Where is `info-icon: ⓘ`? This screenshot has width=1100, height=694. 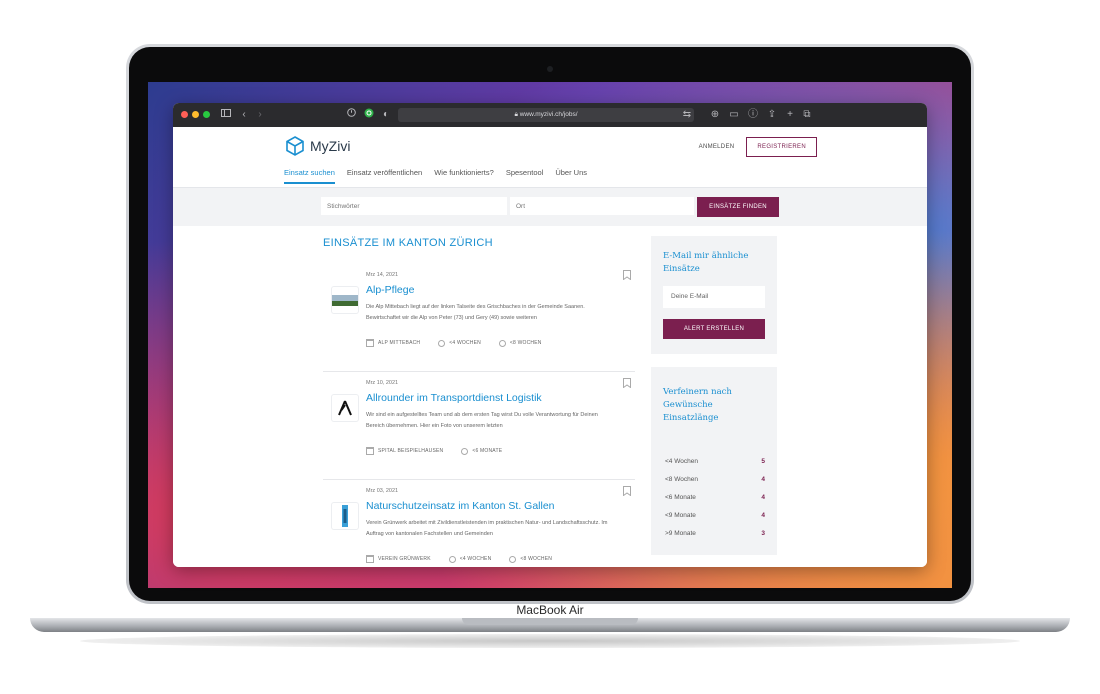 info-icon: ⓘ is located at coordinates (753, 115).